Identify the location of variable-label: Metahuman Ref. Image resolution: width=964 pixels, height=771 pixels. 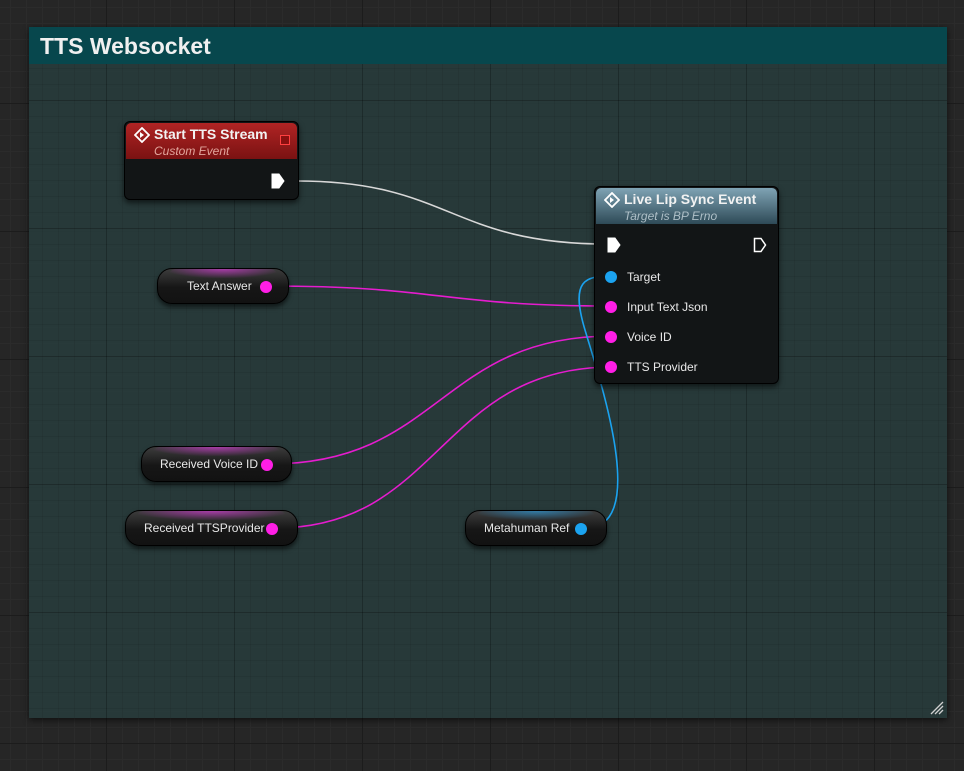
(527, 528).